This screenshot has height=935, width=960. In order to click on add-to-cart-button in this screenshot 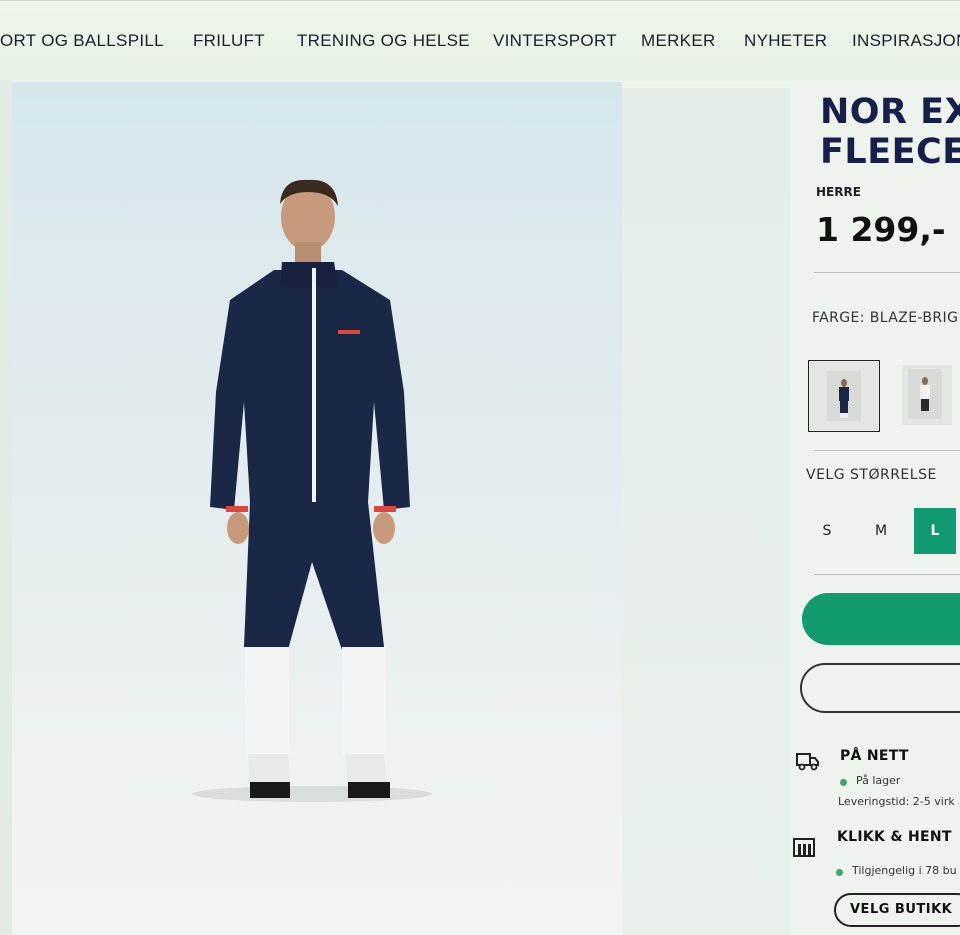, I will do `click(881, 619)`.